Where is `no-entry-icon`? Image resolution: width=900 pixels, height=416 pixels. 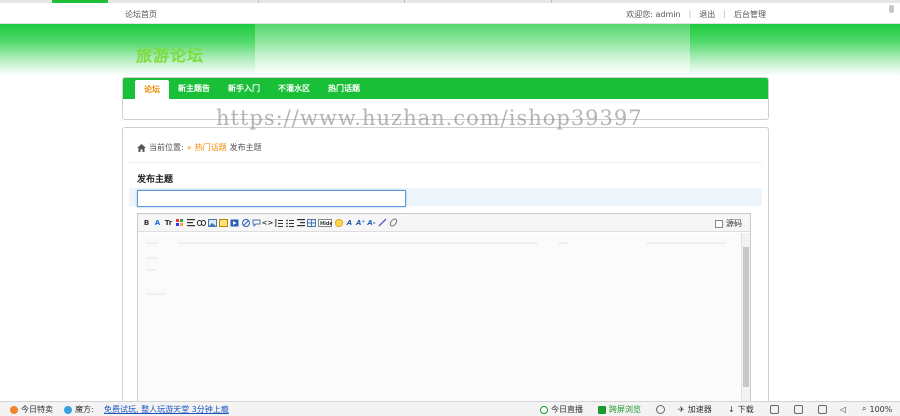 no-entry-icon is located at coordinates (245, 222).